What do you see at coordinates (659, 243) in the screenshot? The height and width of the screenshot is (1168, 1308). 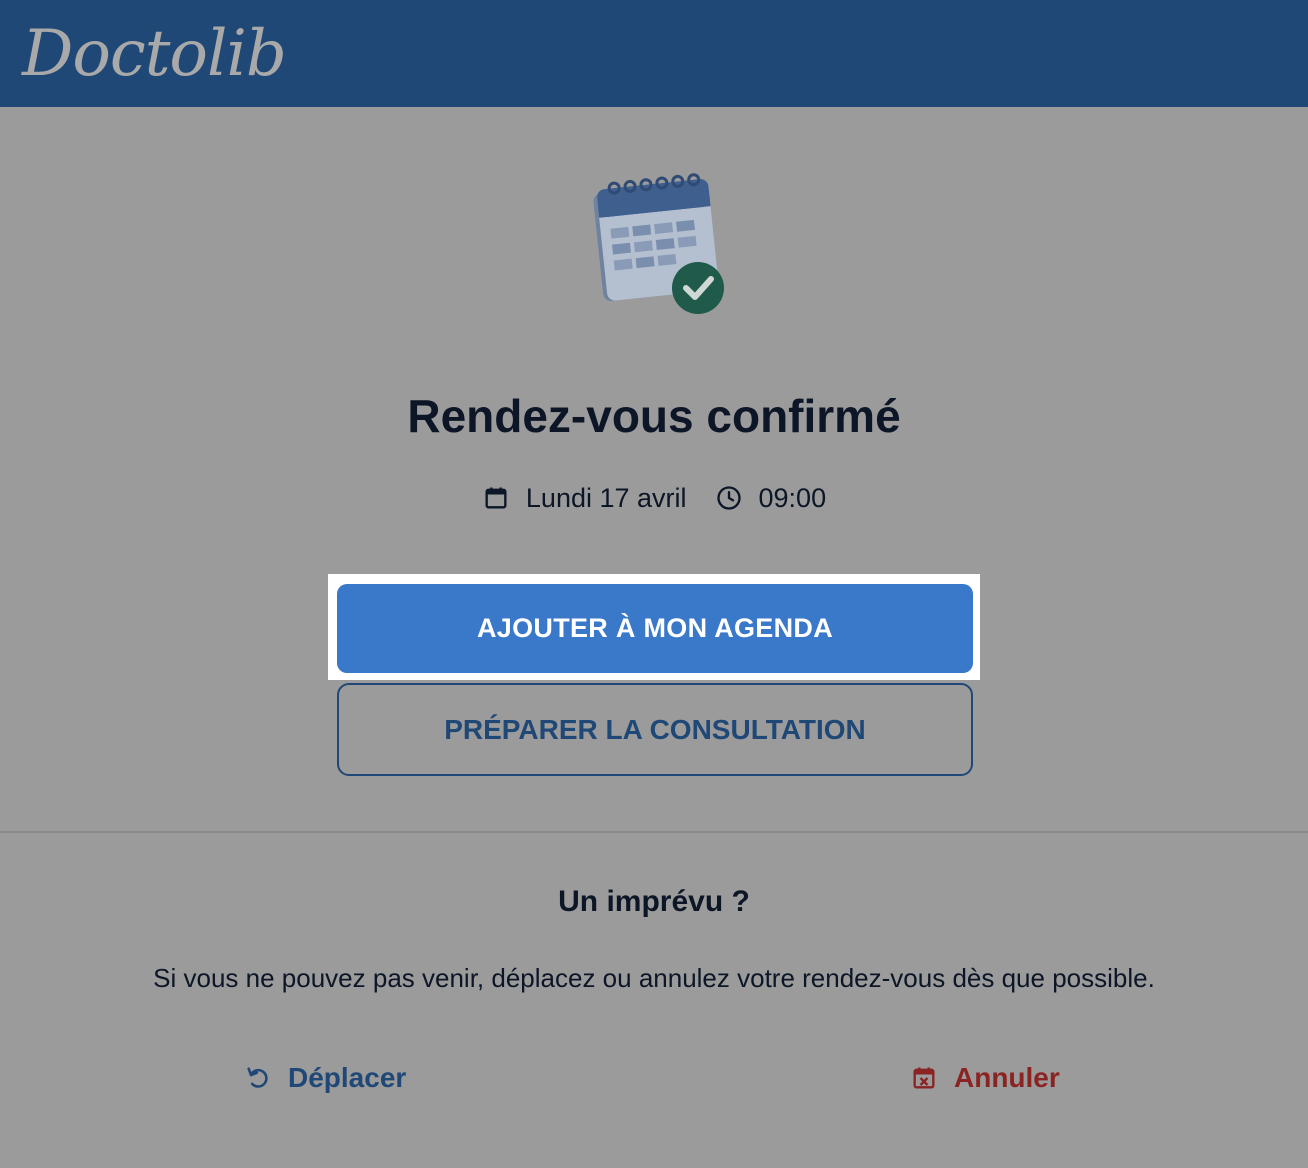 I see `calendar-check-icon` at bounding box center [659, 243].